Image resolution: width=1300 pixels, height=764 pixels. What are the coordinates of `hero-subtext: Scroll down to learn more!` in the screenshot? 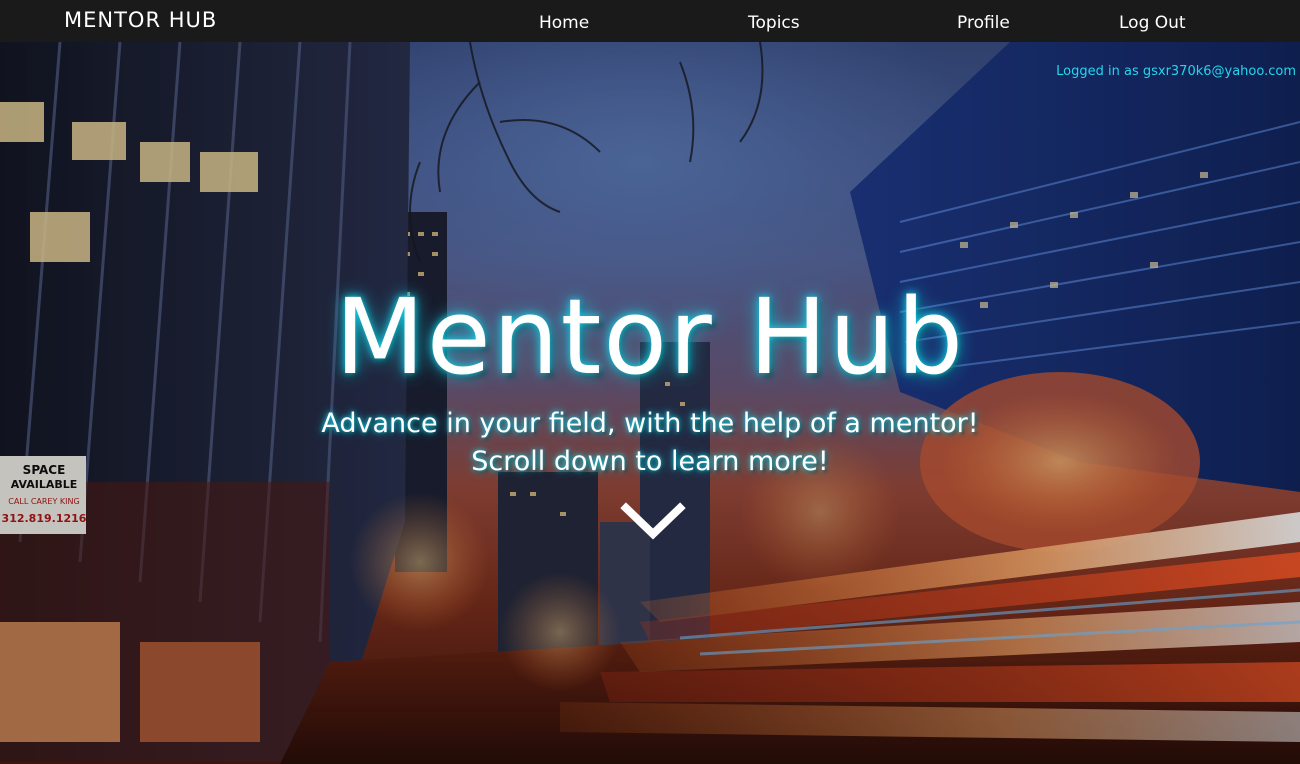 It's located at (650, 461).